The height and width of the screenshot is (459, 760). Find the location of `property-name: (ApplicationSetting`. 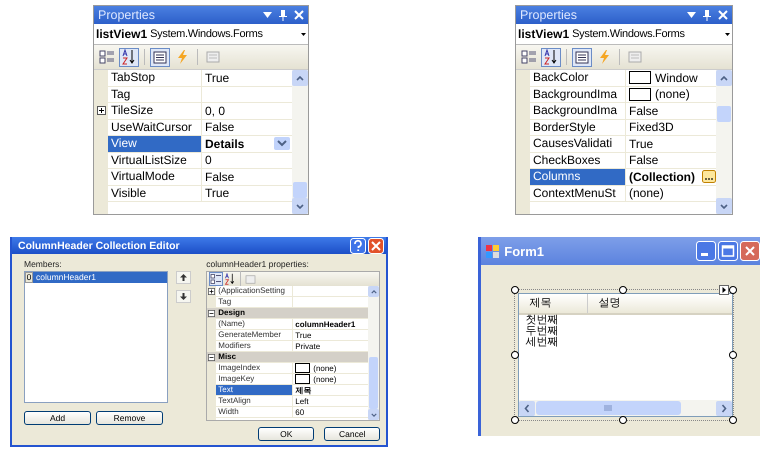

property-name: (ApplicationSetting is located at coordinates (255, 291).